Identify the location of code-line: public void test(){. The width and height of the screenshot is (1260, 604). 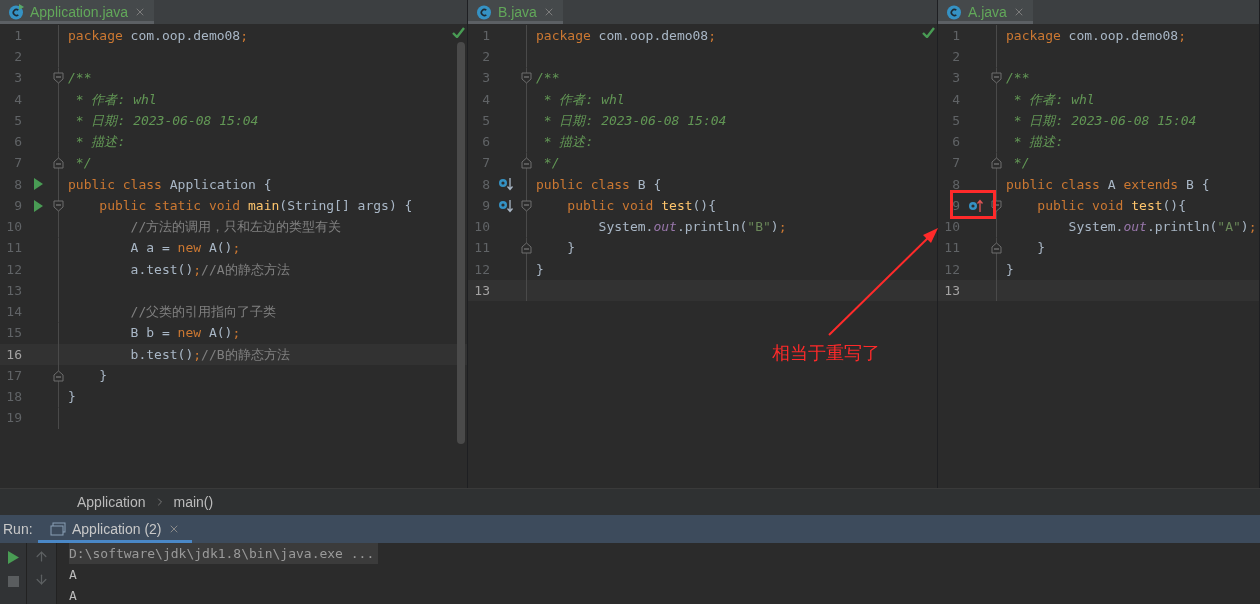
(1111, 205).